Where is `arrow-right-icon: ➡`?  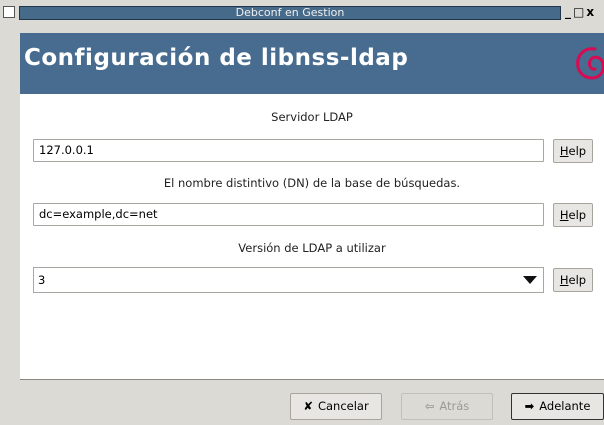
arrow-right-icon: ➡ is located at coordinates (529, 406).